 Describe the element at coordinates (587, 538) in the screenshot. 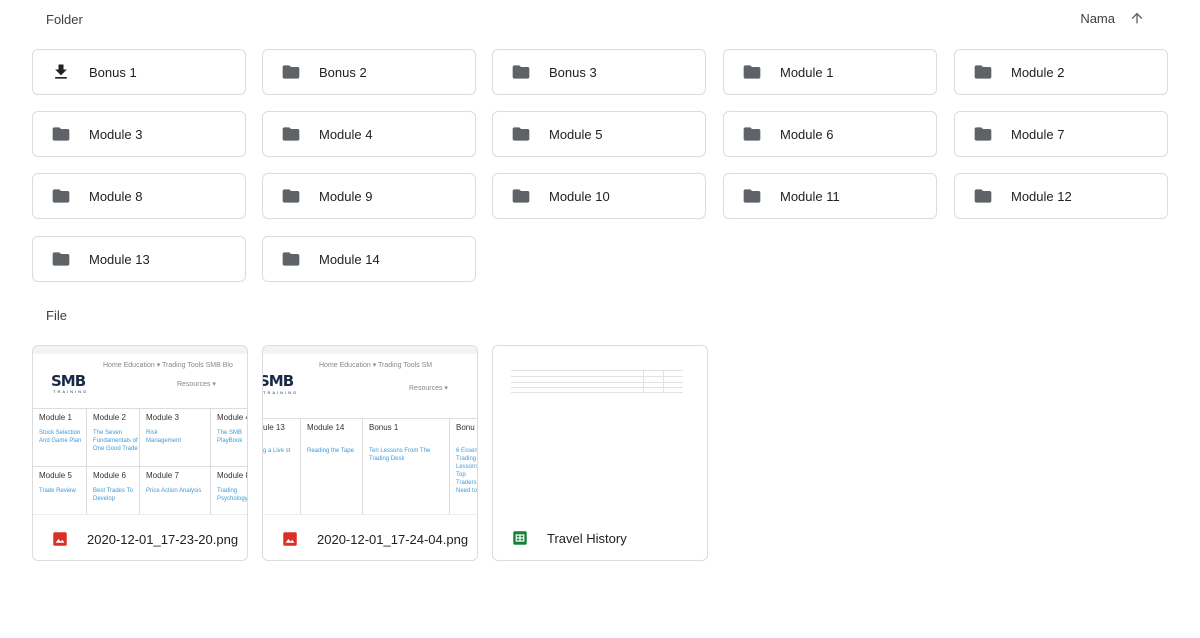

I see `file-name: Travel History` at that location.